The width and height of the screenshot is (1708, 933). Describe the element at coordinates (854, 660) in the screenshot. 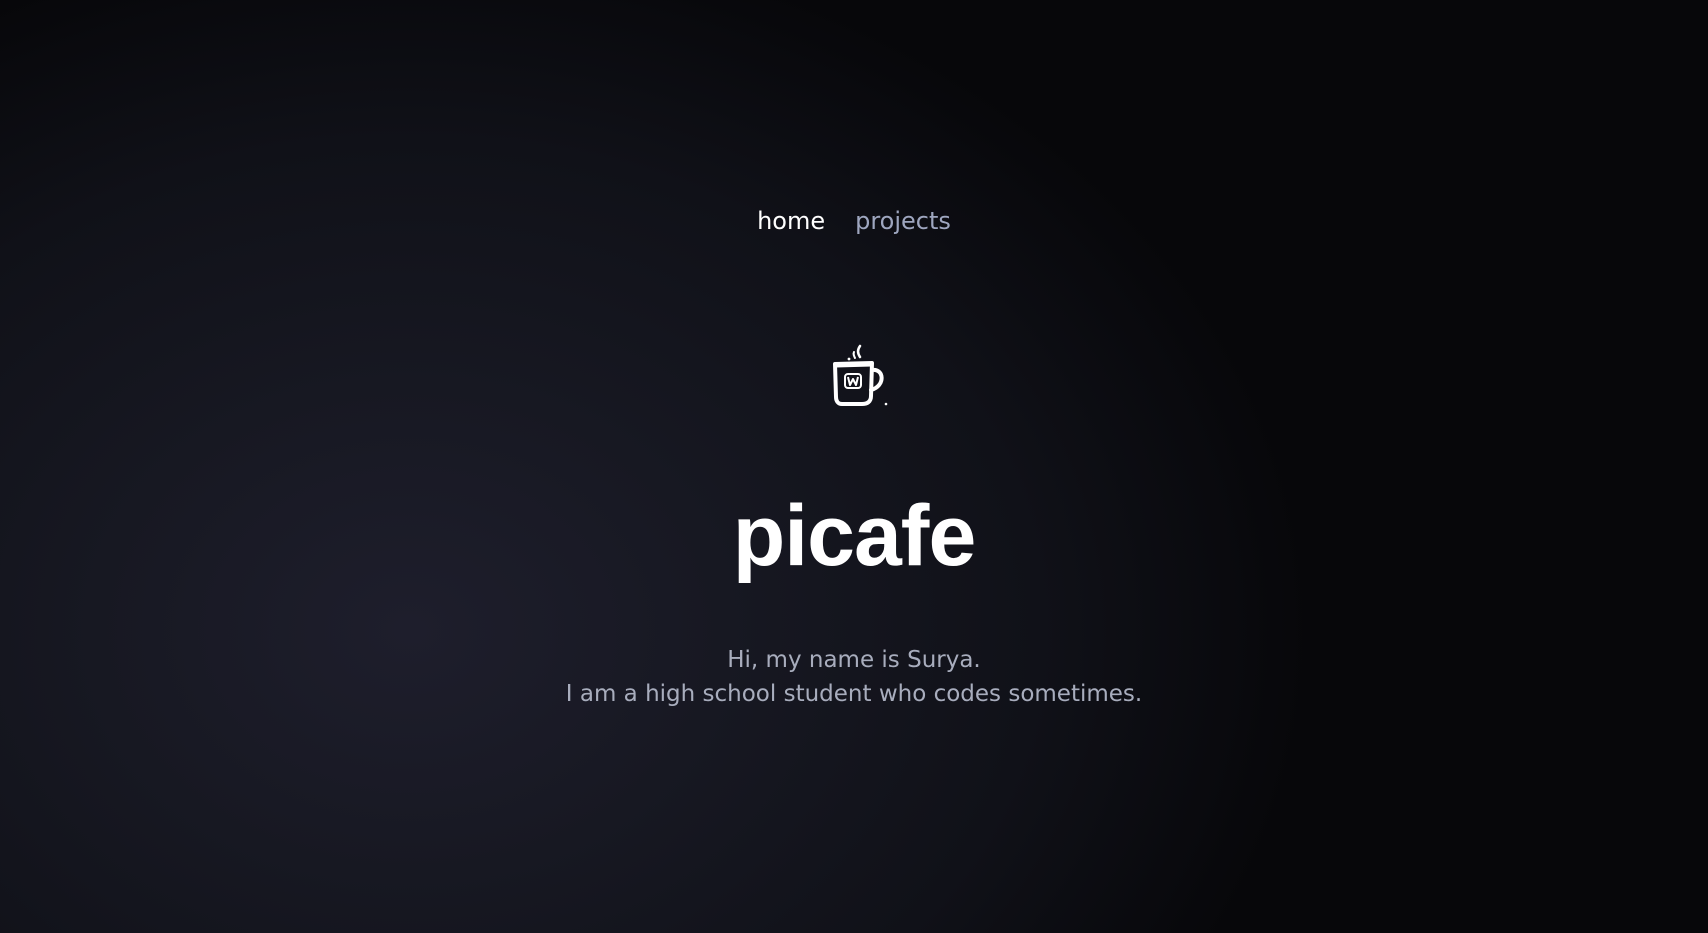

I see `intro-line-1: Hi, my name is Surya.` at that location.